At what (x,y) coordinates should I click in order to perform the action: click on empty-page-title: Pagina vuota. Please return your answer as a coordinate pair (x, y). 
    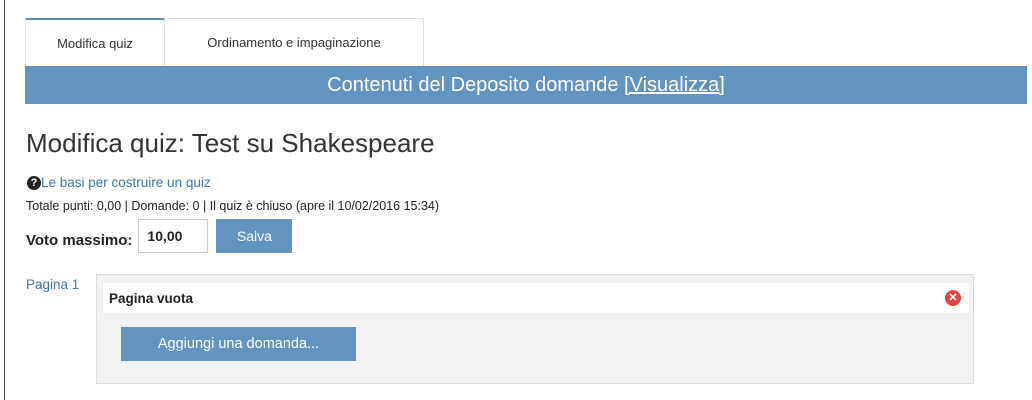
    Looking at the image, I should click on (151, 298).